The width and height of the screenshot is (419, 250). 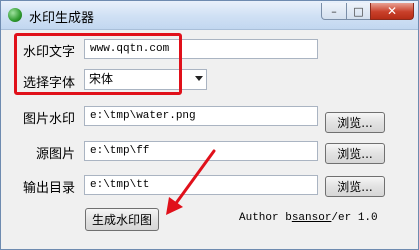 What do you see at coordinates (191, 182) in the screenshot?
I see `red-arrow` at bounding box center [191, 182].